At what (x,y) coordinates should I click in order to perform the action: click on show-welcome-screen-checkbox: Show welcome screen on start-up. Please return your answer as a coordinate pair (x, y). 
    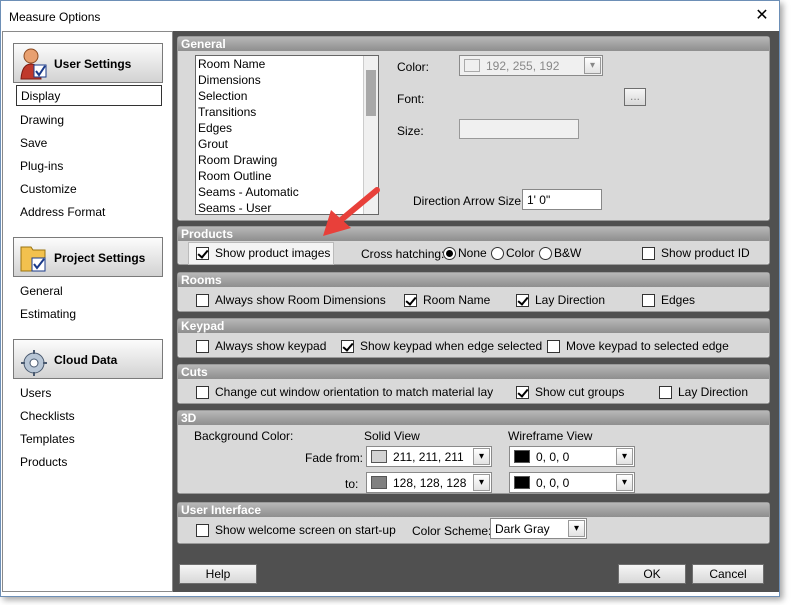
    Looking at the image, I should click on (296, 530).